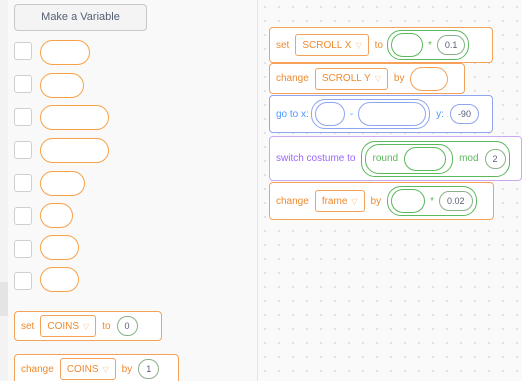  I want to click on switch-costume-block: switch costume to round mod 2, so click(395, 158).